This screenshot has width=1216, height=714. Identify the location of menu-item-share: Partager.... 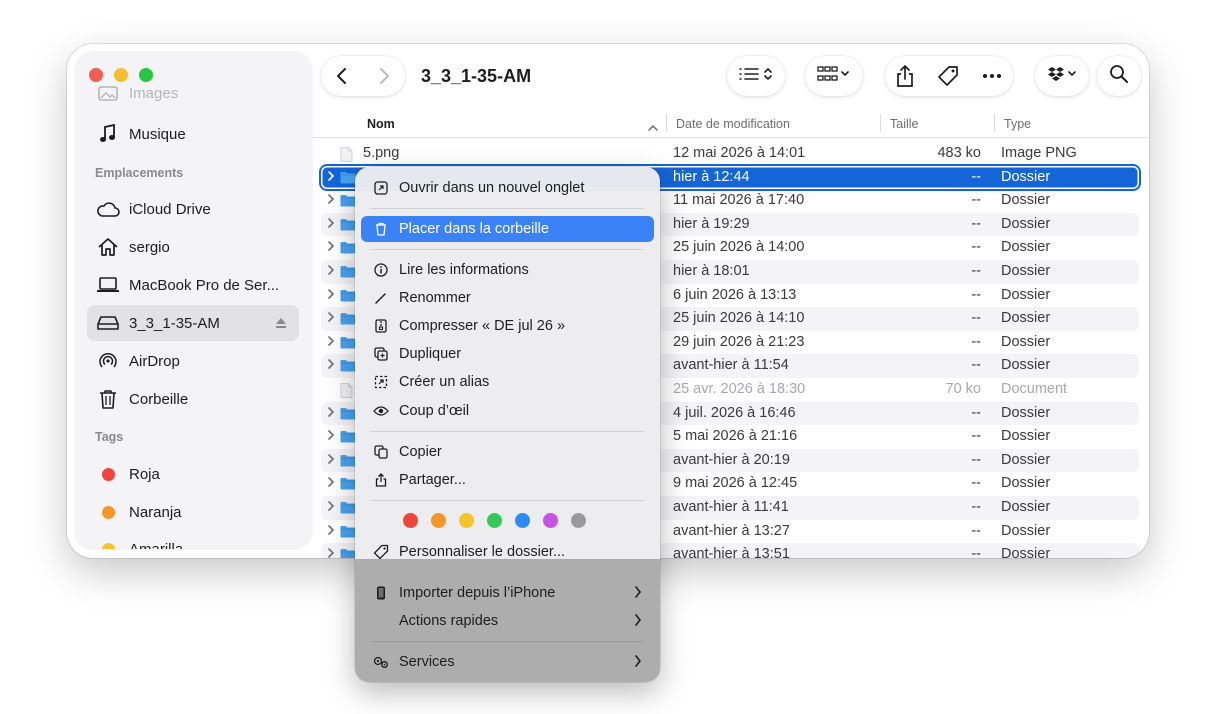
(507, 480).